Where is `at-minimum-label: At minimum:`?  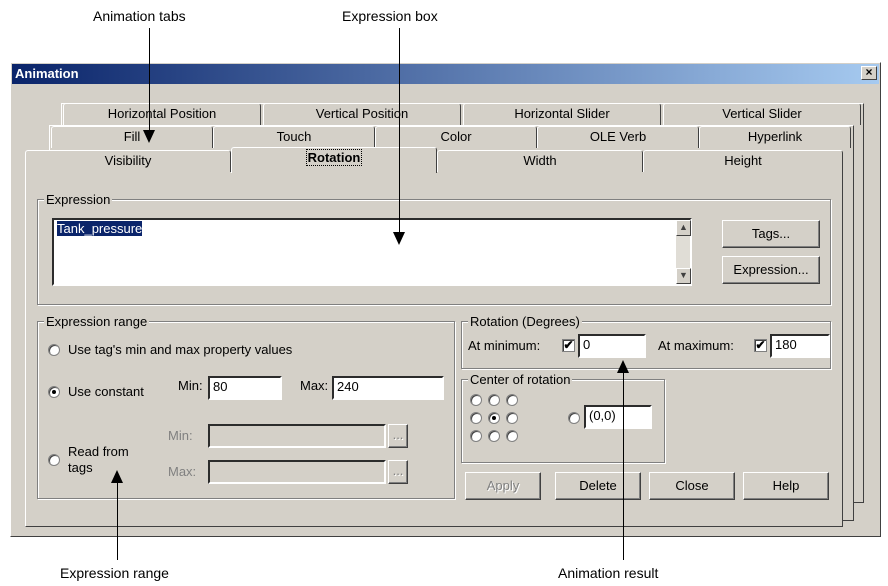
at-minimum-label: At minimum: is located at coordinates (504, 345).